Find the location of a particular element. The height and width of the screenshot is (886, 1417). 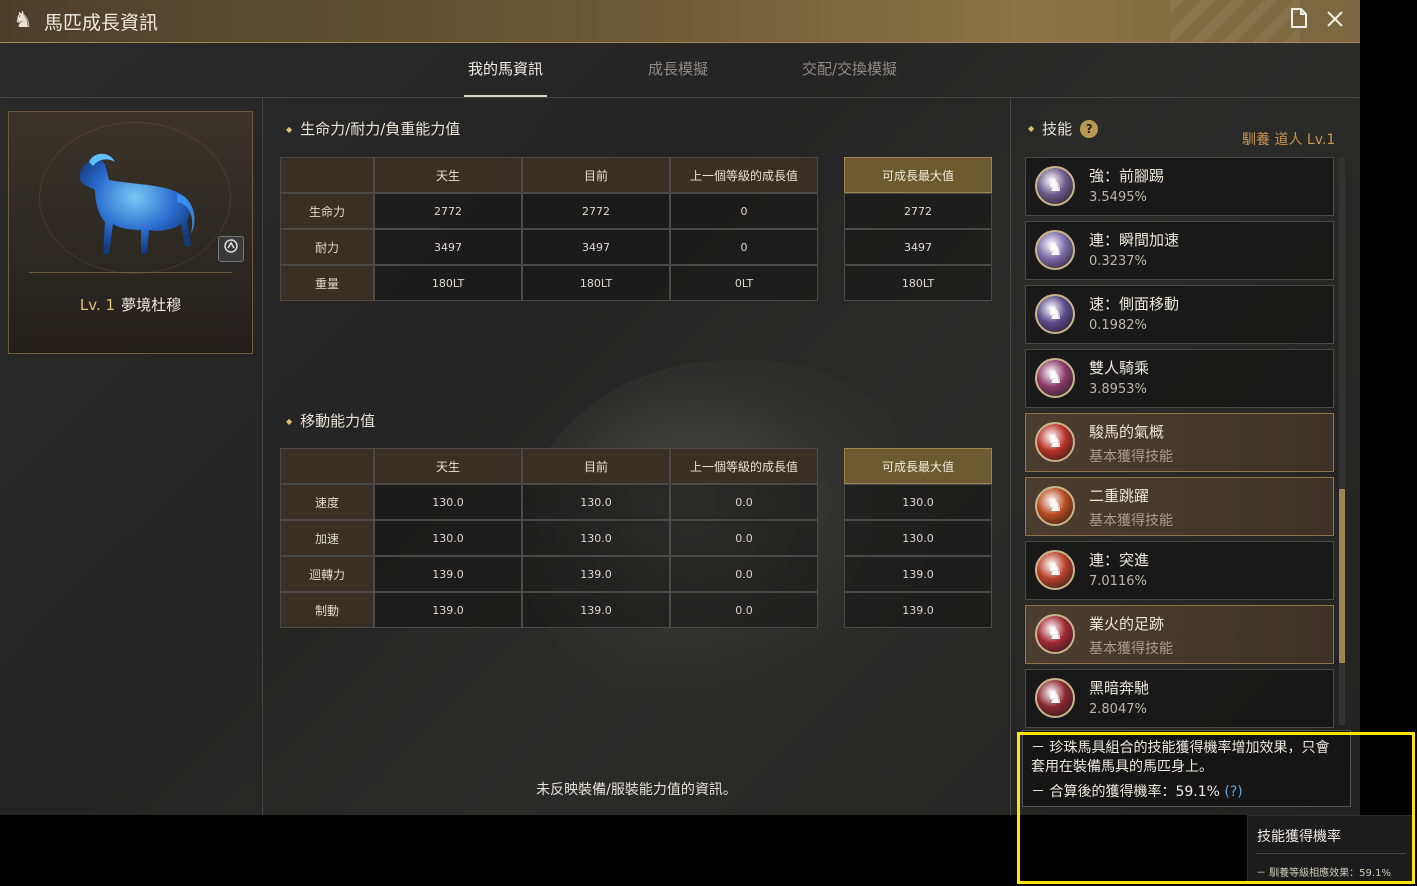

skill-item: ♞ 黑暗奔馳 2.8047% is located at coordinates (1179, 698).